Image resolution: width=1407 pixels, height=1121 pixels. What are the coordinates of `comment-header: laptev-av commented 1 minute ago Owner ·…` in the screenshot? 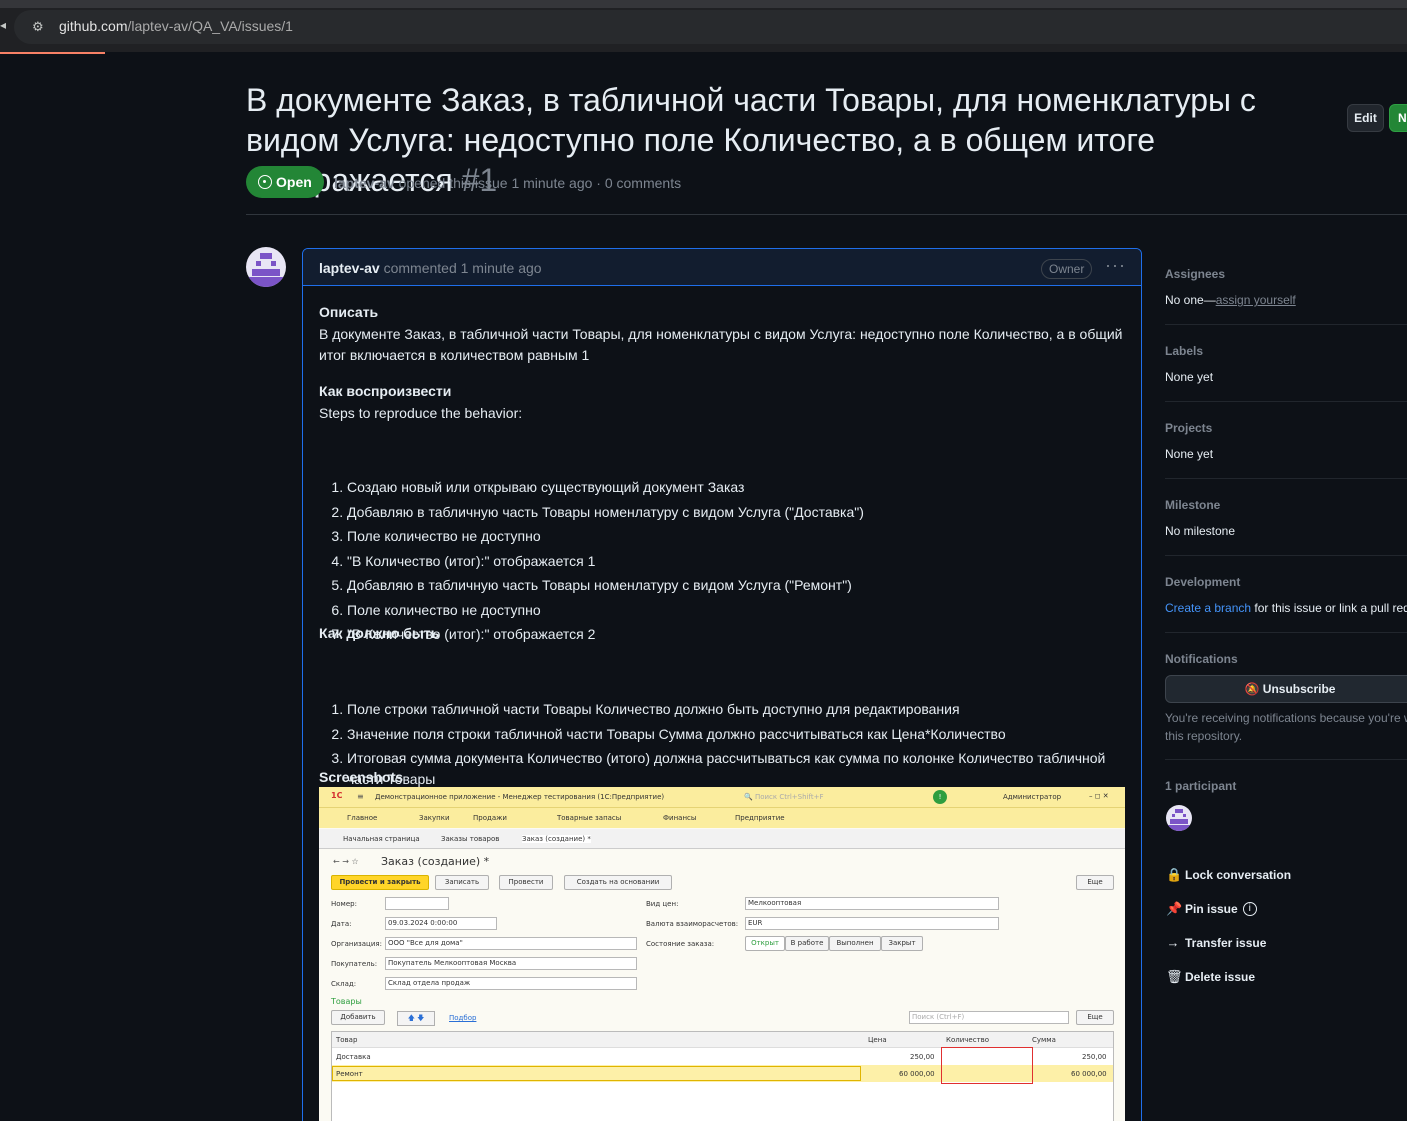 It's located at (722, 267).